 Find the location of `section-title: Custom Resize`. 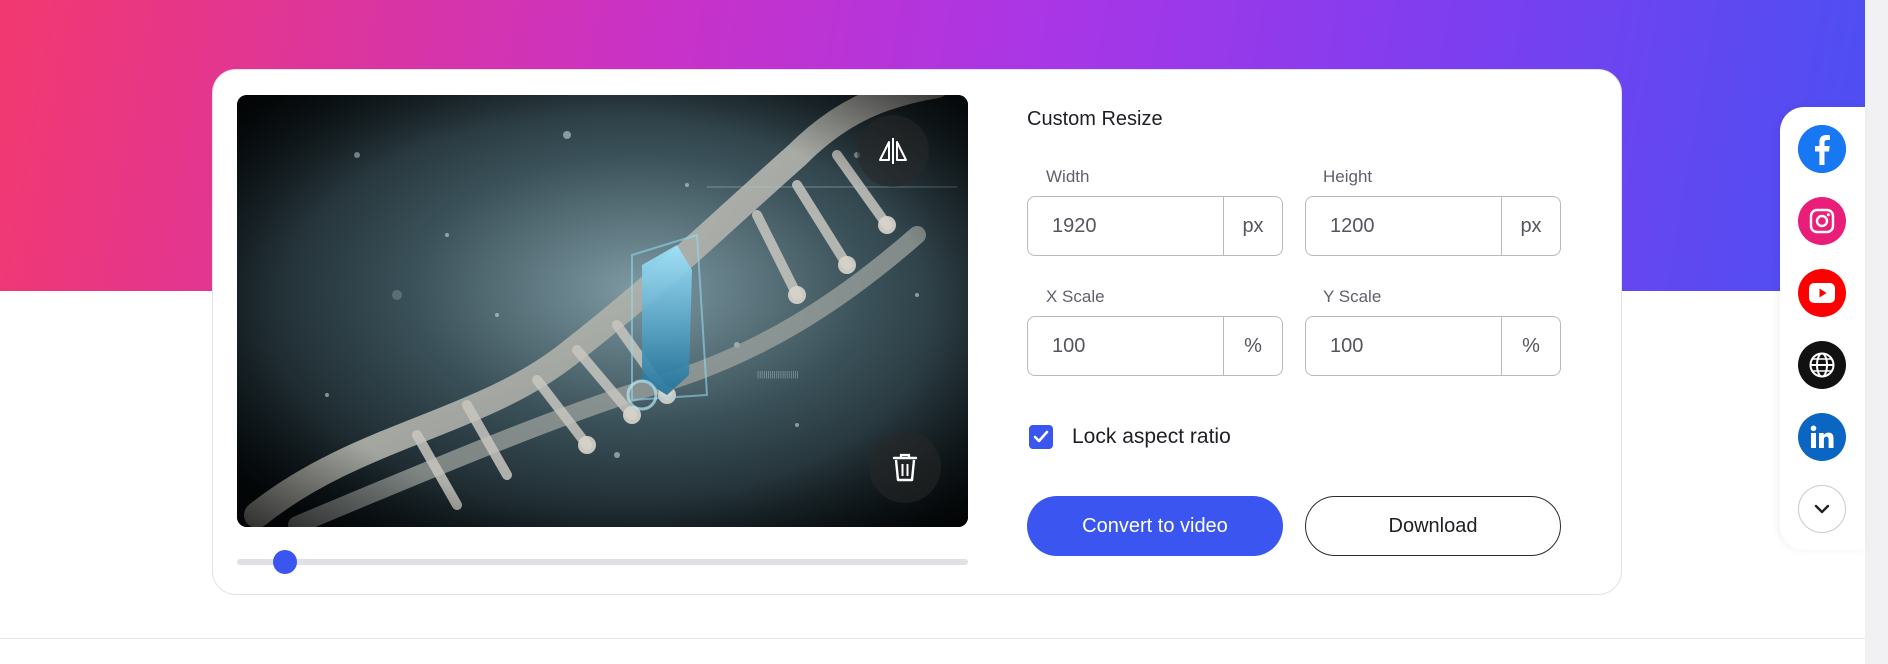

section-title: Custom Resize is located at coordinates (1095, 119).